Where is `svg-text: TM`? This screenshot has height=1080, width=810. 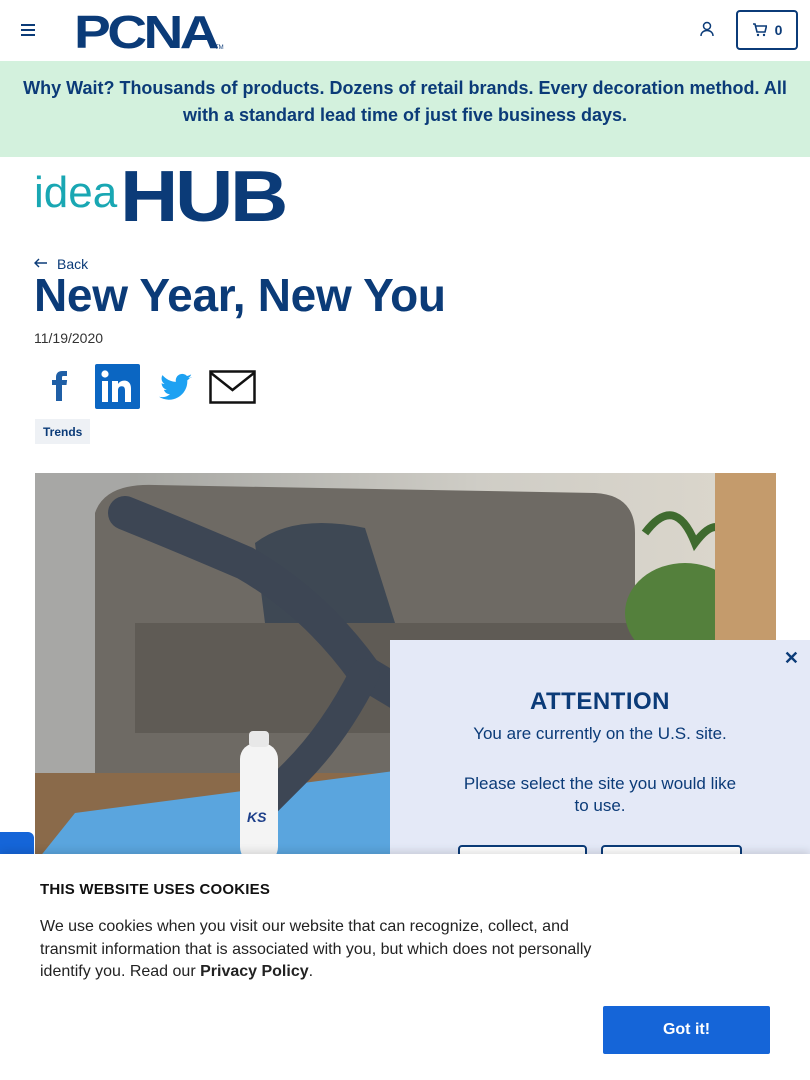
svg-text: TM is located at coordinates (219, 48).